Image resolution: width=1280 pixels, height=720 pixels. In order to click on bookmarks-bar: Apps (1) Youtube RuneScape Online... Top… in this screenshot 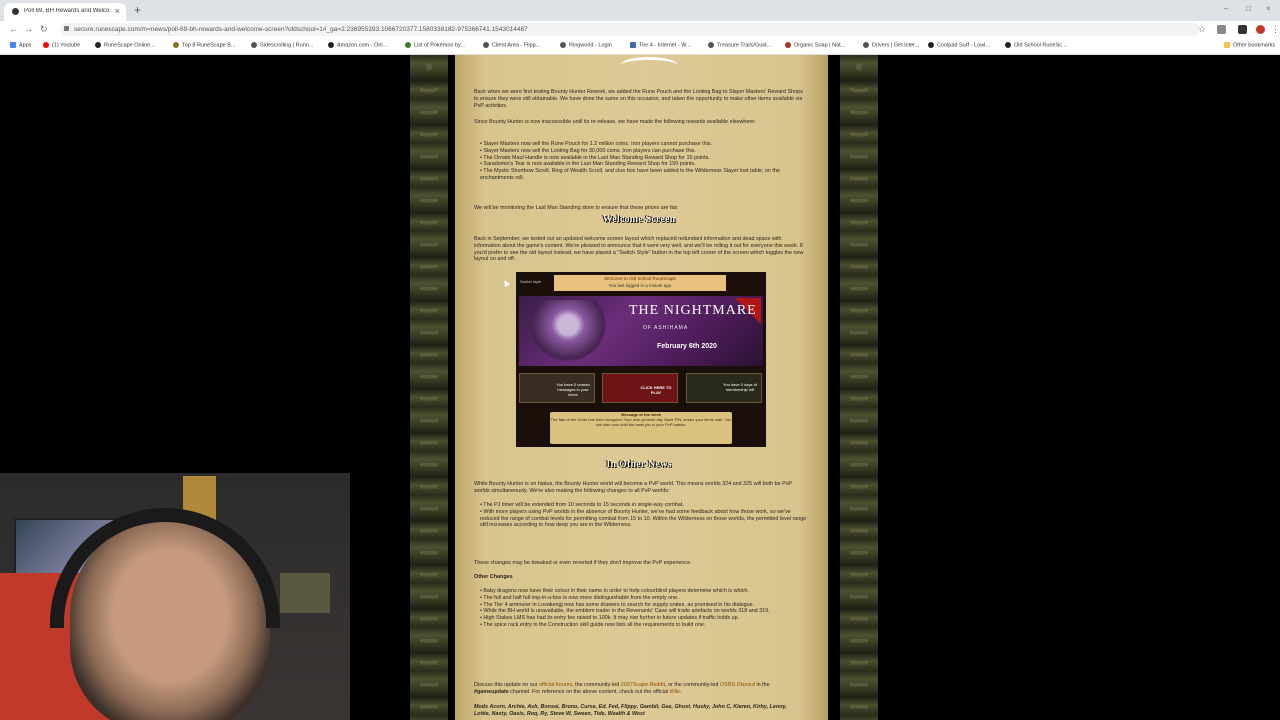, I will do `click(640, 46)`.